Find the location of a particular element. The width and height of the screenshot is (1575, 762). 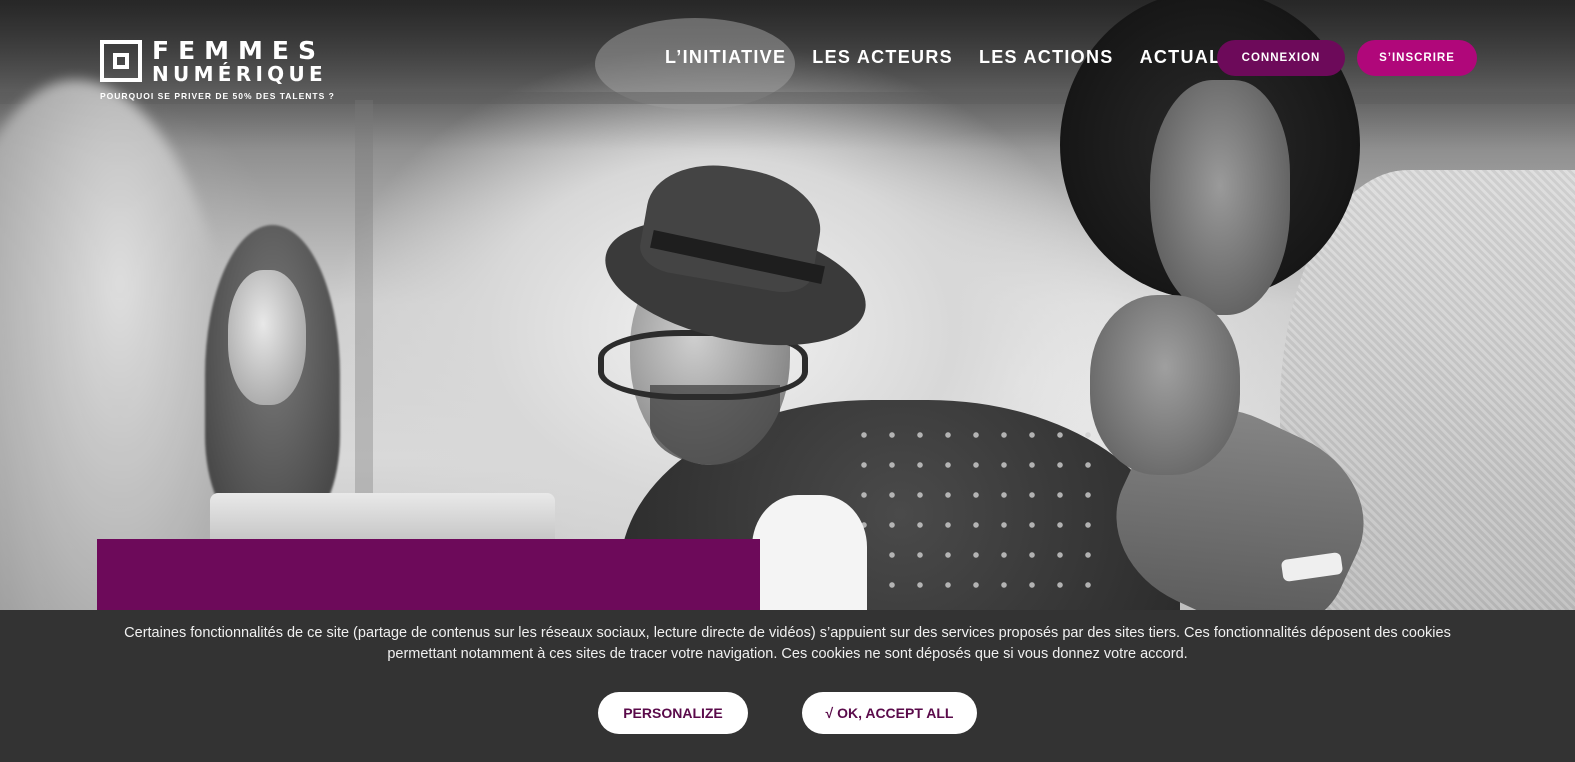

logo-at-icon is located at coordinates (121, 61).